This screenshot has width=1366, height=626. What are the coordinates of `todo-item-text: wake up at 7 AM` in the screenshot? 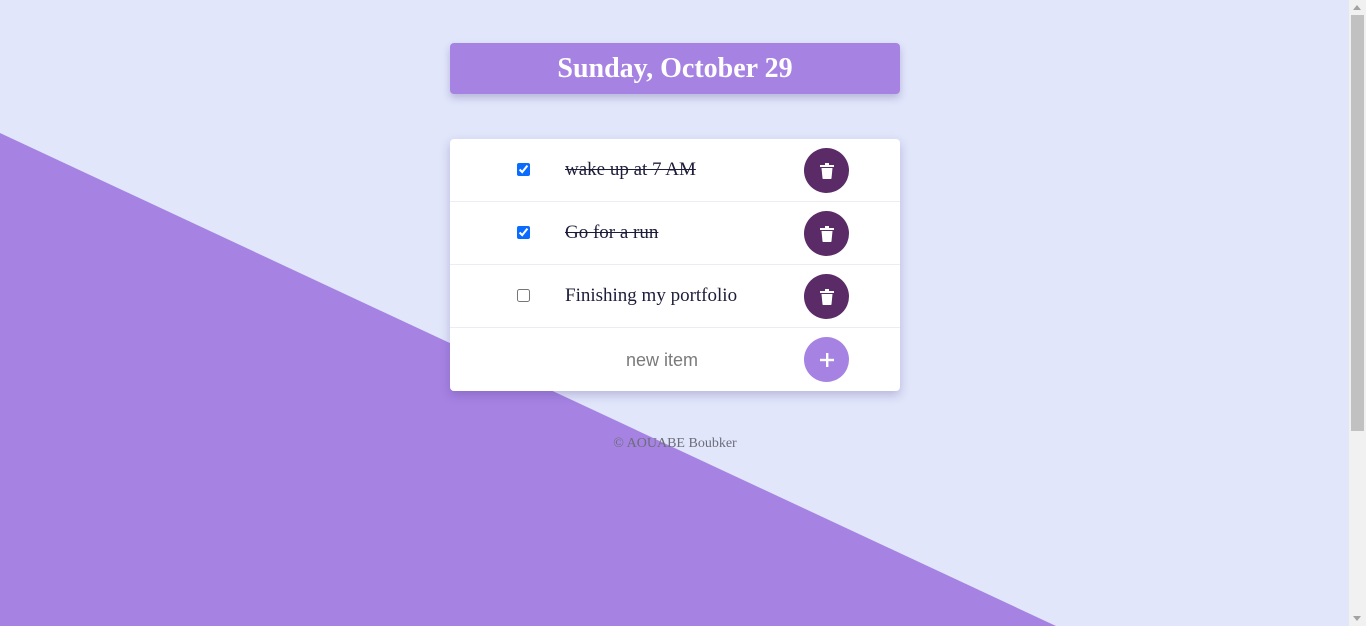 It's located at (630, 169).